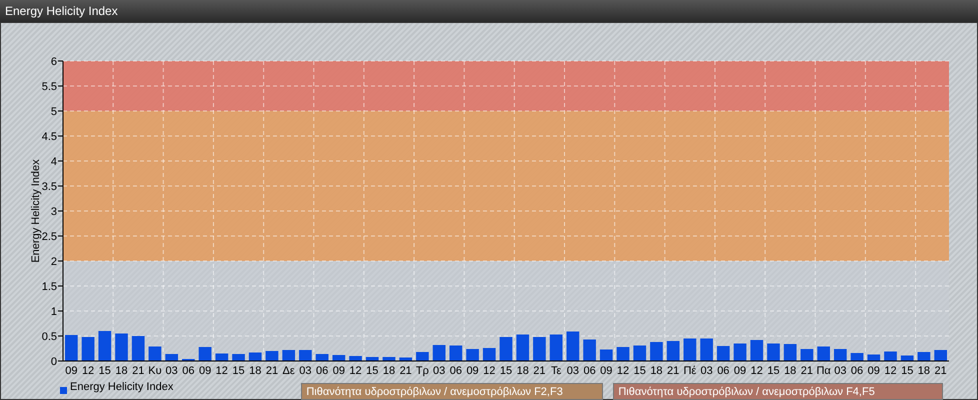 Image resolution: width=978 pixels, height=400 pixels. Describe the element at coordinates (823, 371) in the screenshot. I see `x-tick-label: Πα` at that location.